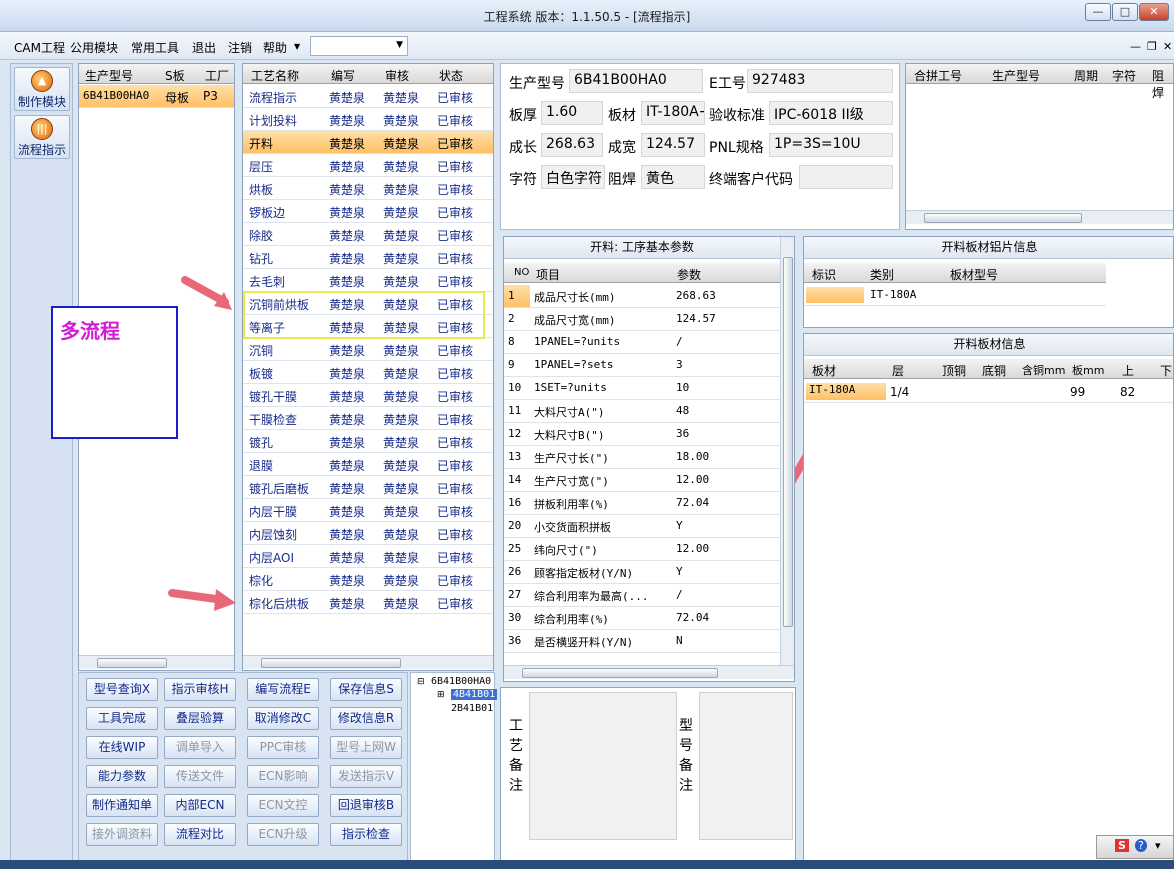  I want to click on help-icon: ?, so click(1141, 845).